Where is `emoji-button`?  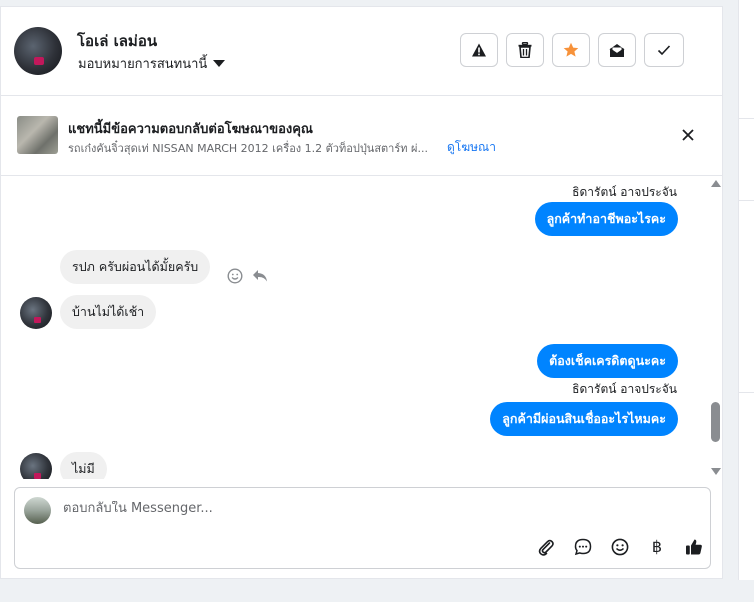 emoji-button is located at coordinates (620, 547).